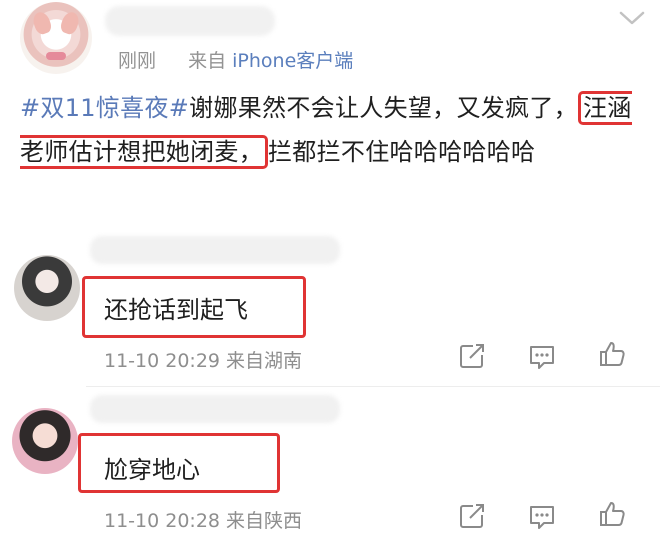 Image resolution: width=660 pixels, height=536 pixels. I want to click on comment-meta: 11-10 20:28 来自陕西, so click(203, 521).